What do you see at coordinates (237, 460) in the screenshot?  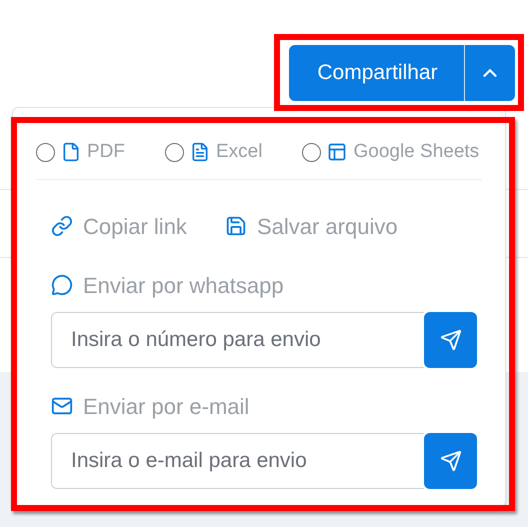 I see `input-field: Insira o e-mail para envio` at bounding box center [237, 460].